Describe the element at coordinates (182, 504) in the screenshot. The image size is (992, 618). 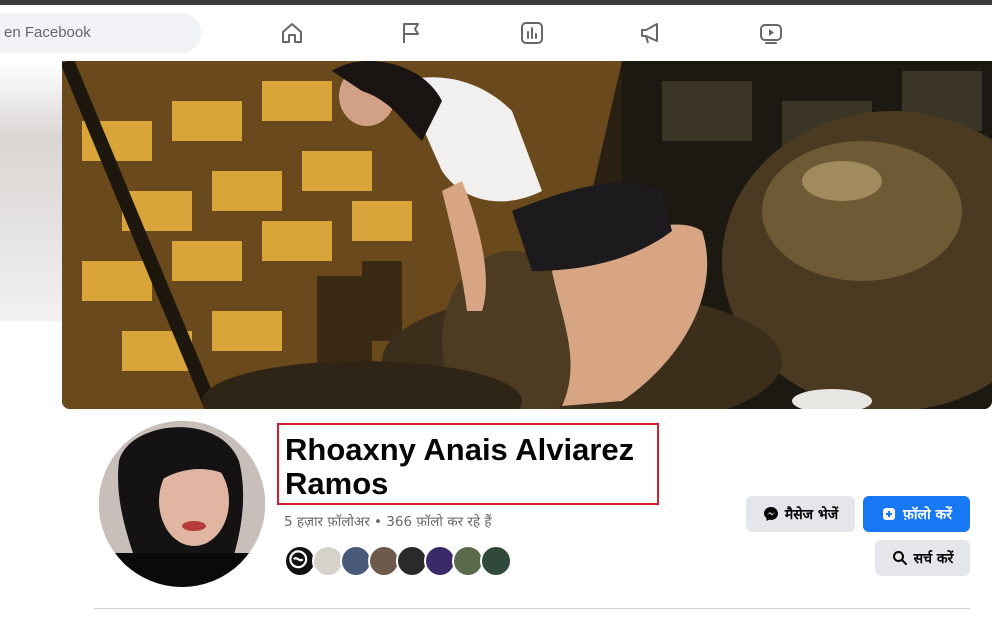
I see `profile-picture` at that location.